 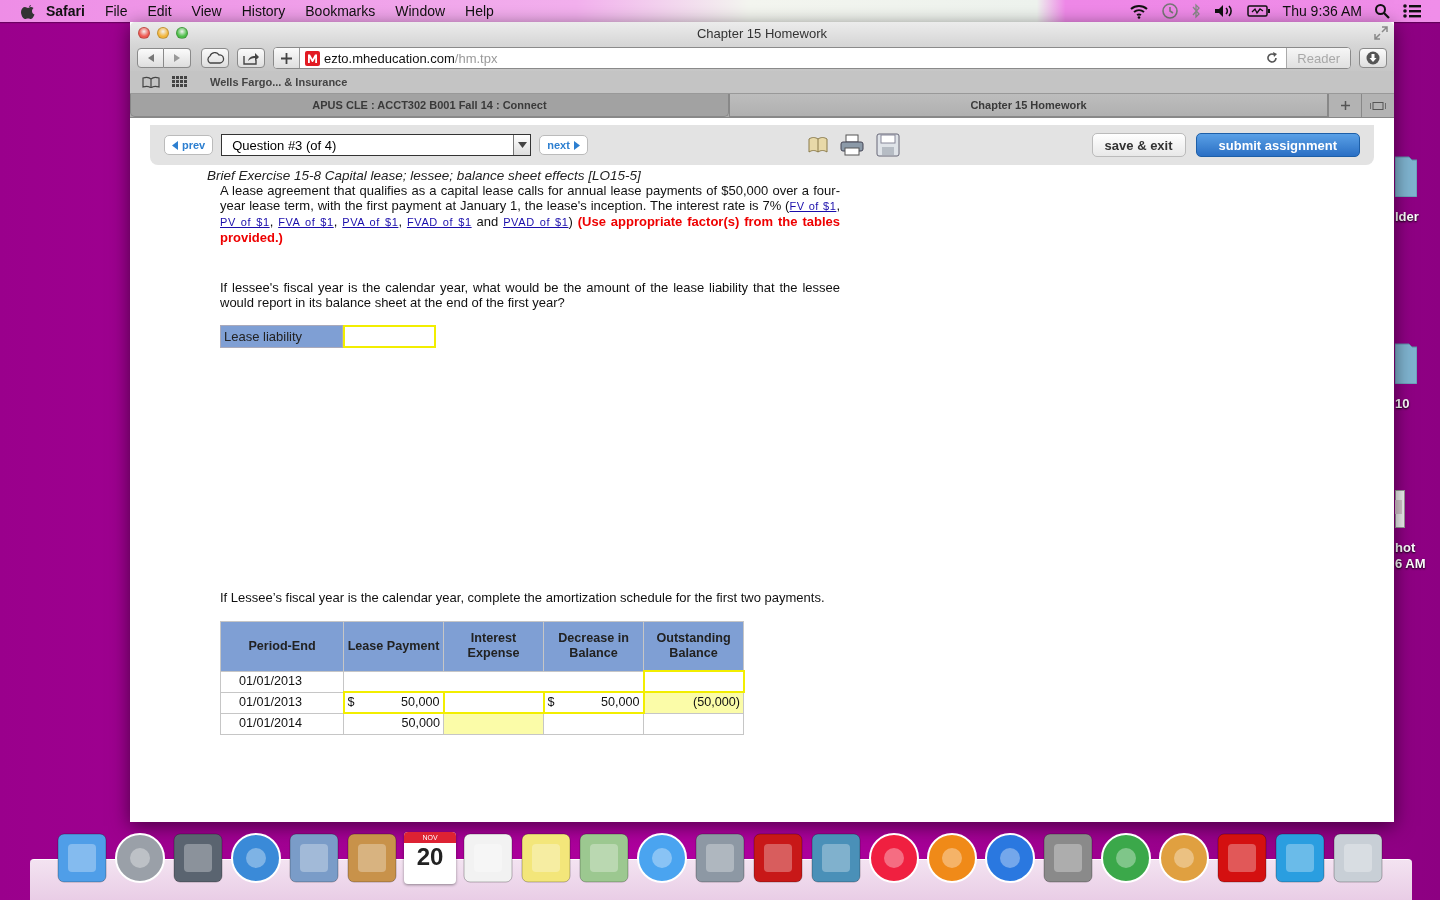 I want to click on site-logo-icon, so click(x=312, y=58).